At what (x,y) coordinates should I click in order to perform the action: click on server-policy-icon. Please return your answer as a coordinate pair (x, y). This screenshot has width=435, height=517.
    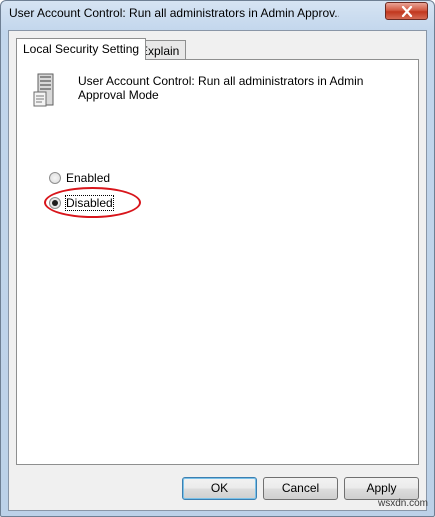
    Looking at the image, I should click on (45, 91).